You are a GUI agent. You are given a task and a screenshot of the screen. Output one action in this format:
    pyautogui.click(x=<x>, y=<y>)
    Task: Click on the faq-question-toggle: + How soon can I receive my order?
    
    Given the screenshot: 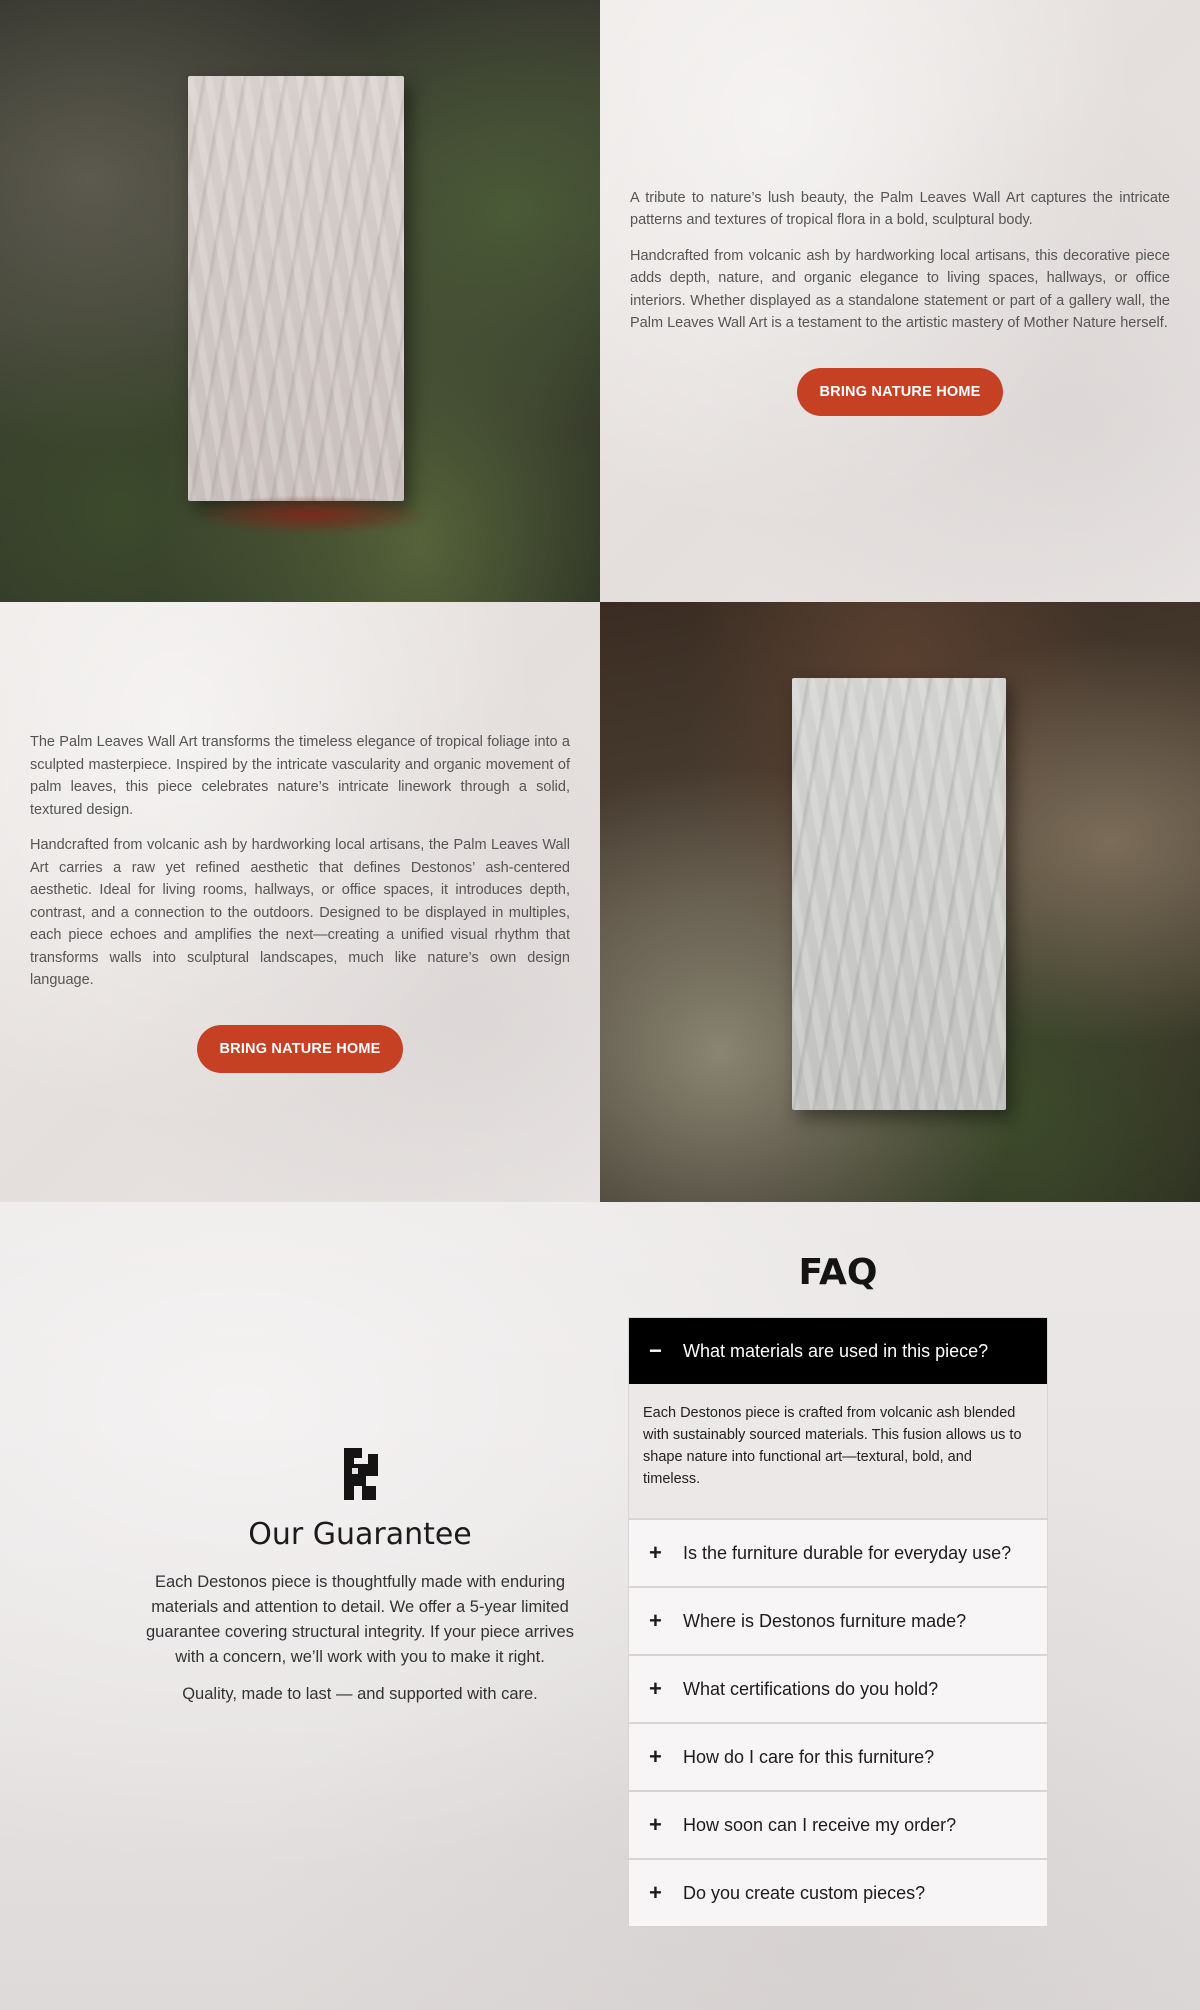 What is the action you would take?
    pyautogui.click(x=838, y=1825)
    